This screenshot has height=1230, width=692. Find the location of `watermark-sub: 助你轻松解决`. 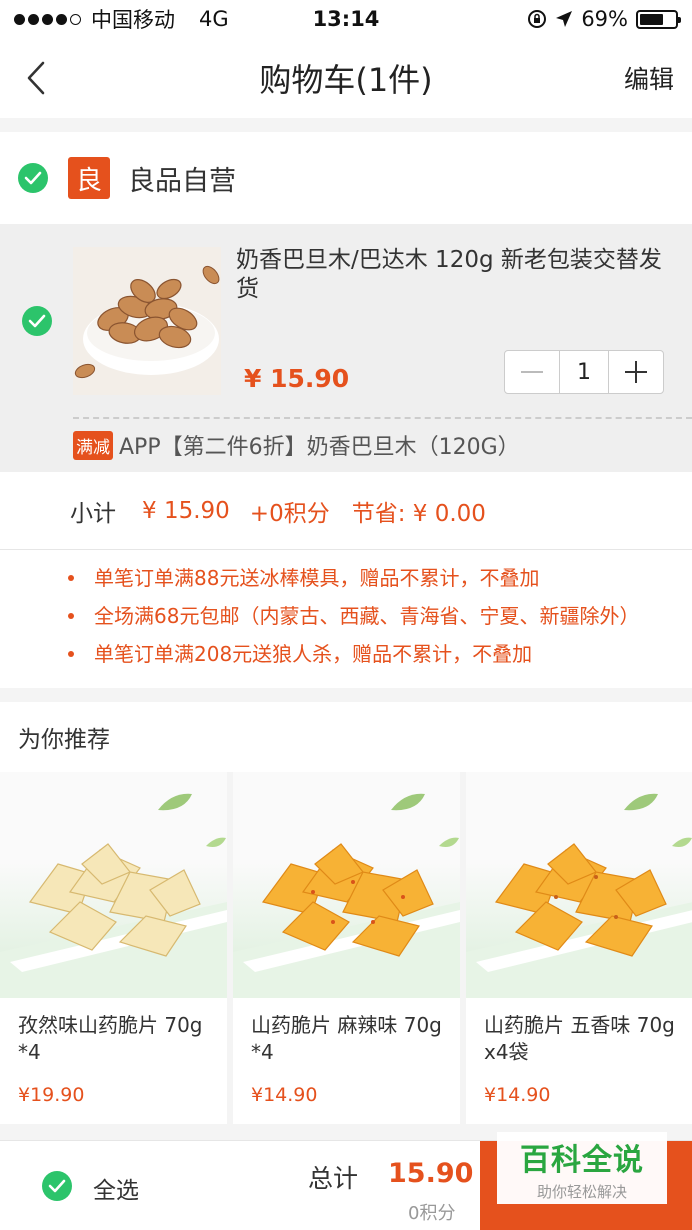

watermark-sub: 助你轻松解决 is located at coordinates (581, 1191).